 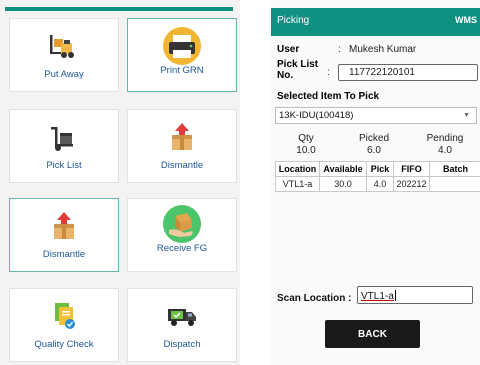 What do you see at coordinates (306, 138) in the screenshot?
I see `qty-label: Qty` at bounding box center [306, 138].